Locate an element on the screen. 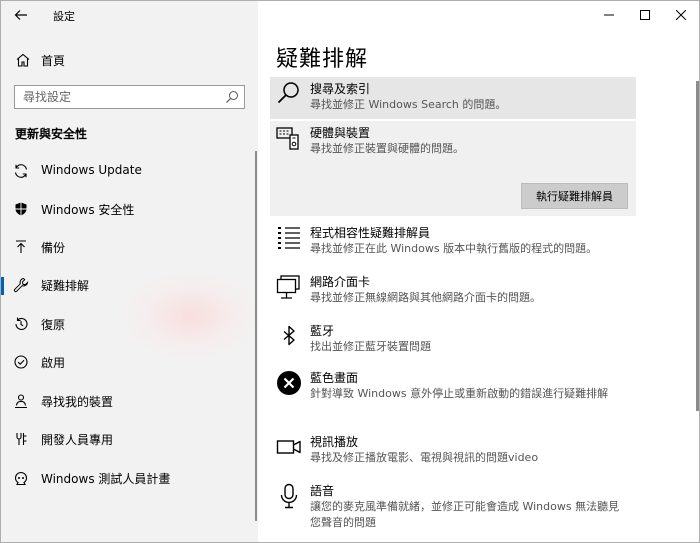 This screenshot has width=700, height=543. sidebar-item-activation: 啟用 is located at coordinates (129, 362).